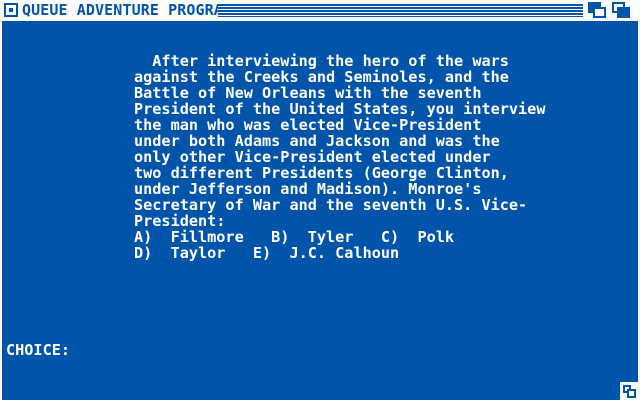  I want to click on close-gadget-icon, so click(11, 10).